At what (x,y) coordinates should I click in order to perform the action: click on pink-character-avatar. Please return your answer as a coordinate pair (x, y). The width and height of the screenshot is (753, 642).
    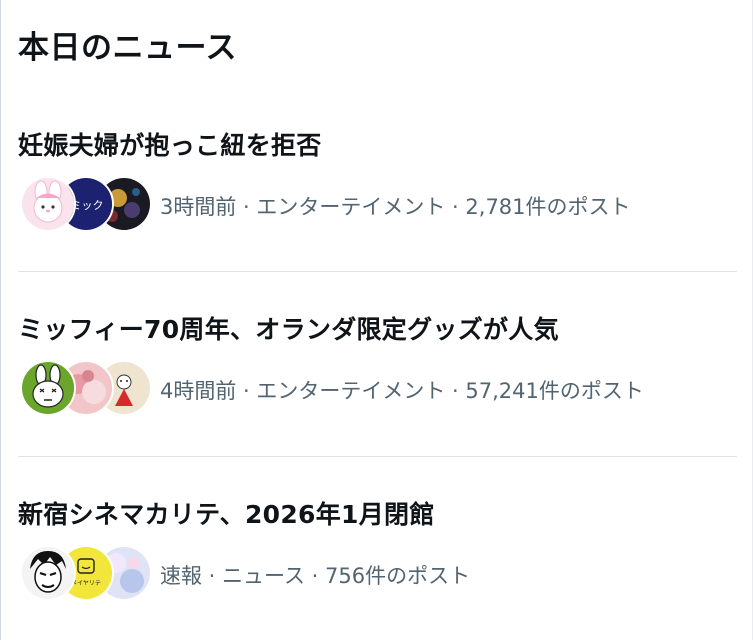
    Looking at the image, I should click on (48, 204).